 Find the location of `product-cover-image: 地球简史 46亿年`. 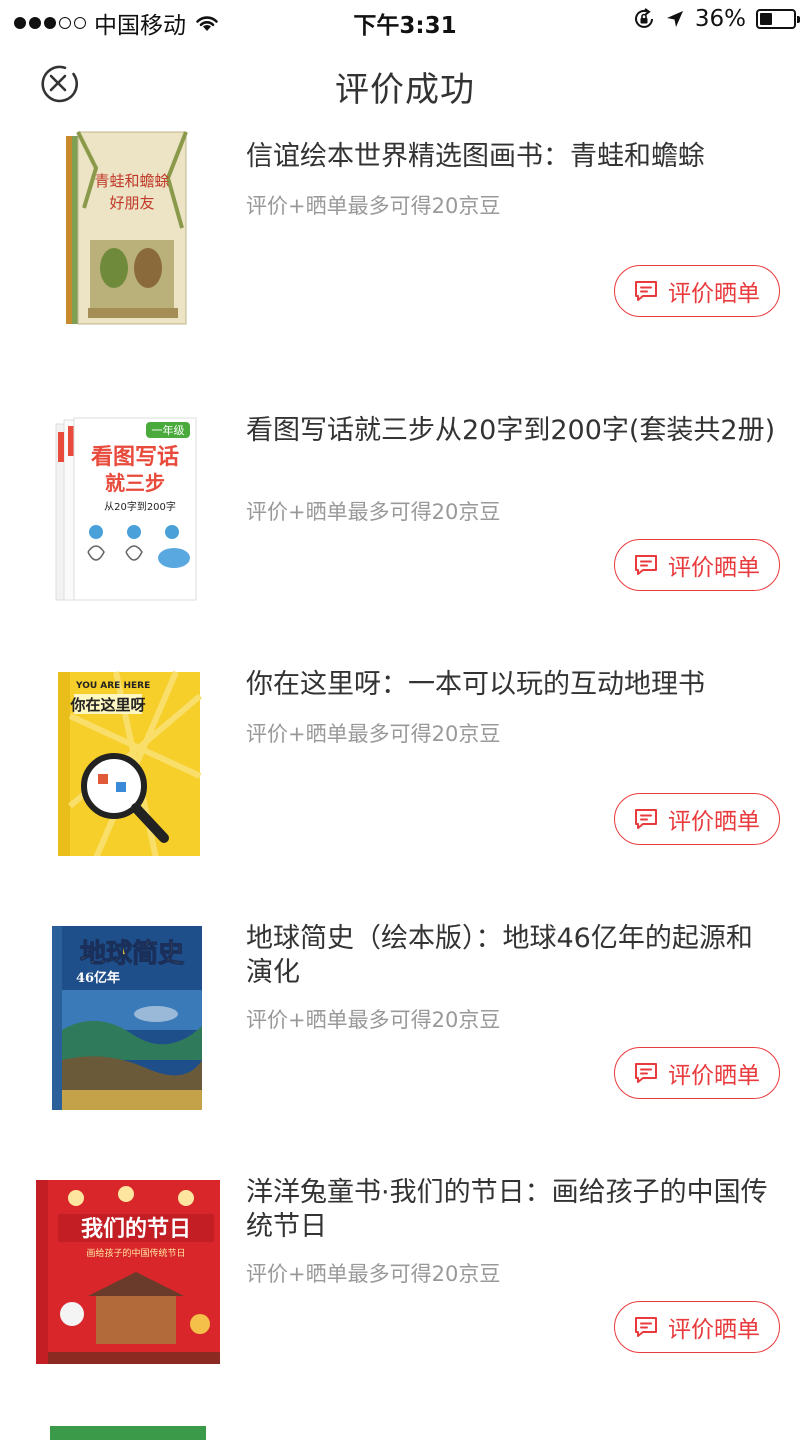

product-cover-image: 地球简史 46亿年 is located at coordinates (128, 1010).